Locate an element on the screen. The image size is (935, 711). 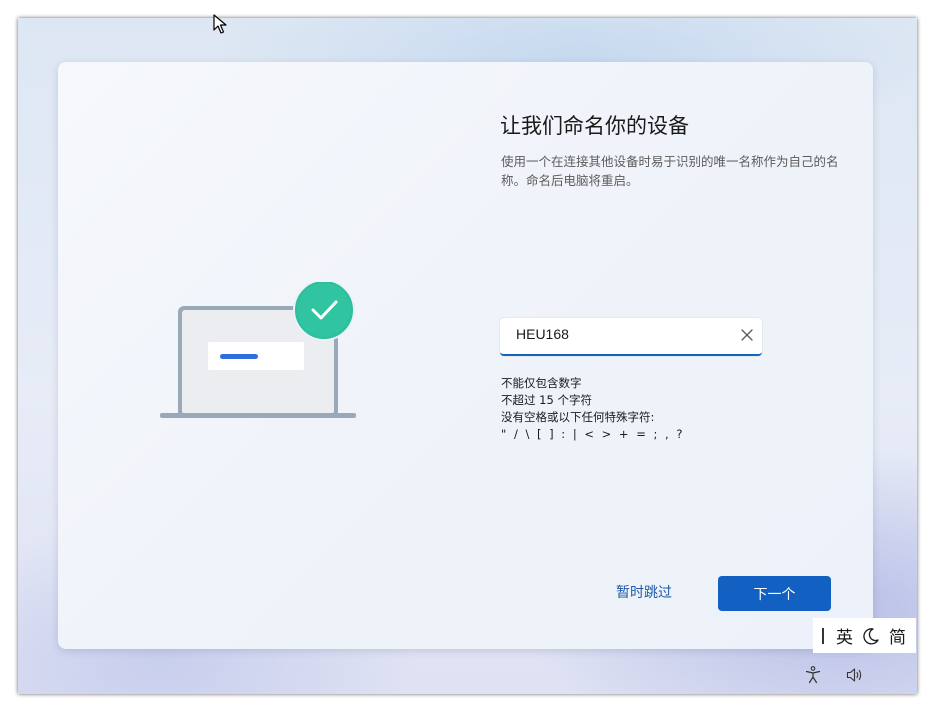
device-name-input is located at coordinates (616, 334).